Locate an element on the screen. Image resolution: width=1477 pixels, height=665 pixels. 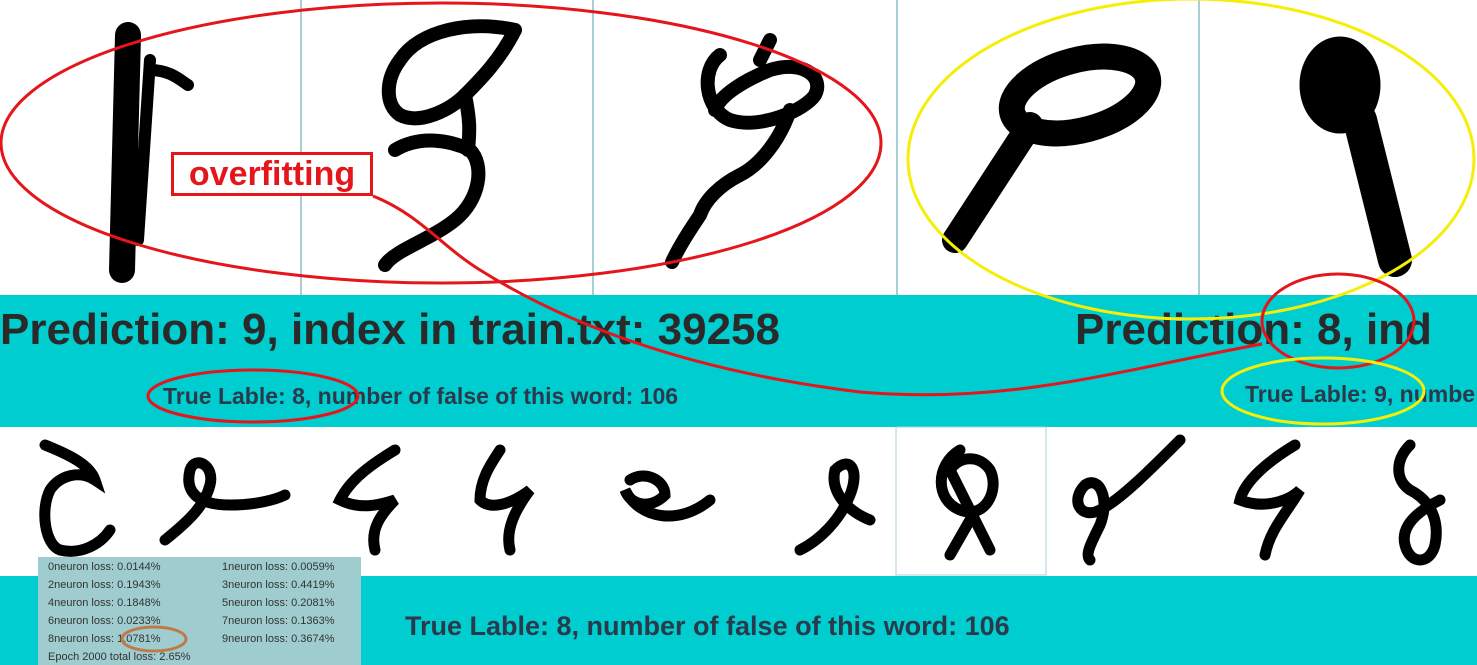
red-label-ellipse is located at coordinates (253, 396).